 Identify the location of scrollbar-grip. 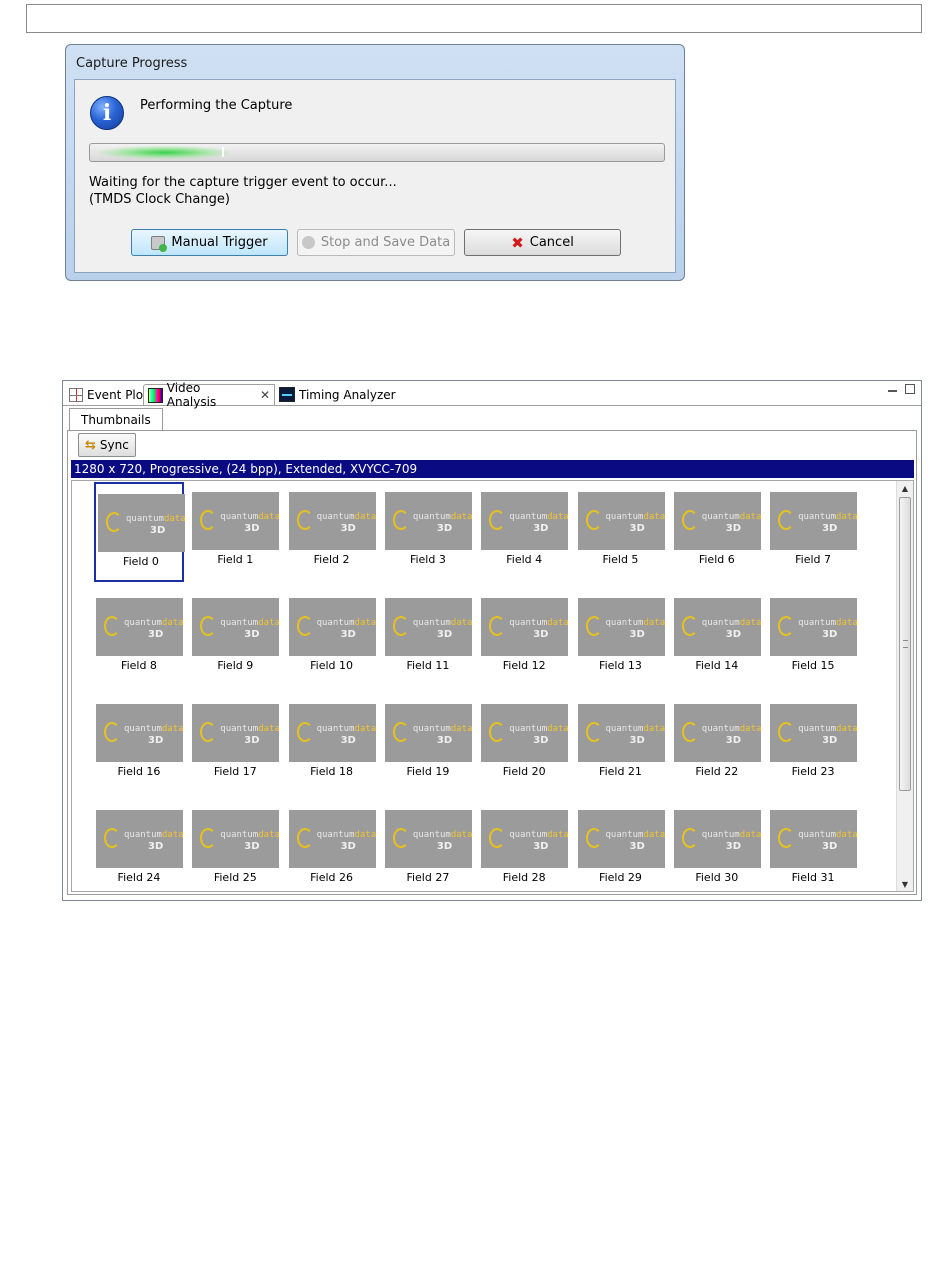
(905, 644).